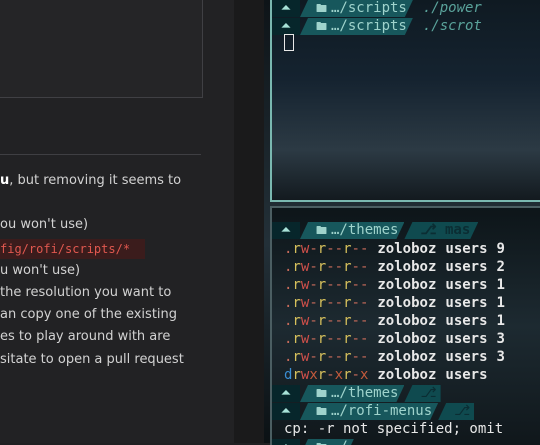 The width and height of the screenshot is (540, 445). What do you see at coordinates (40, 270) in the screenshot?
I see `doc-line-3: u won't use)` at bounding box center [40, 270].